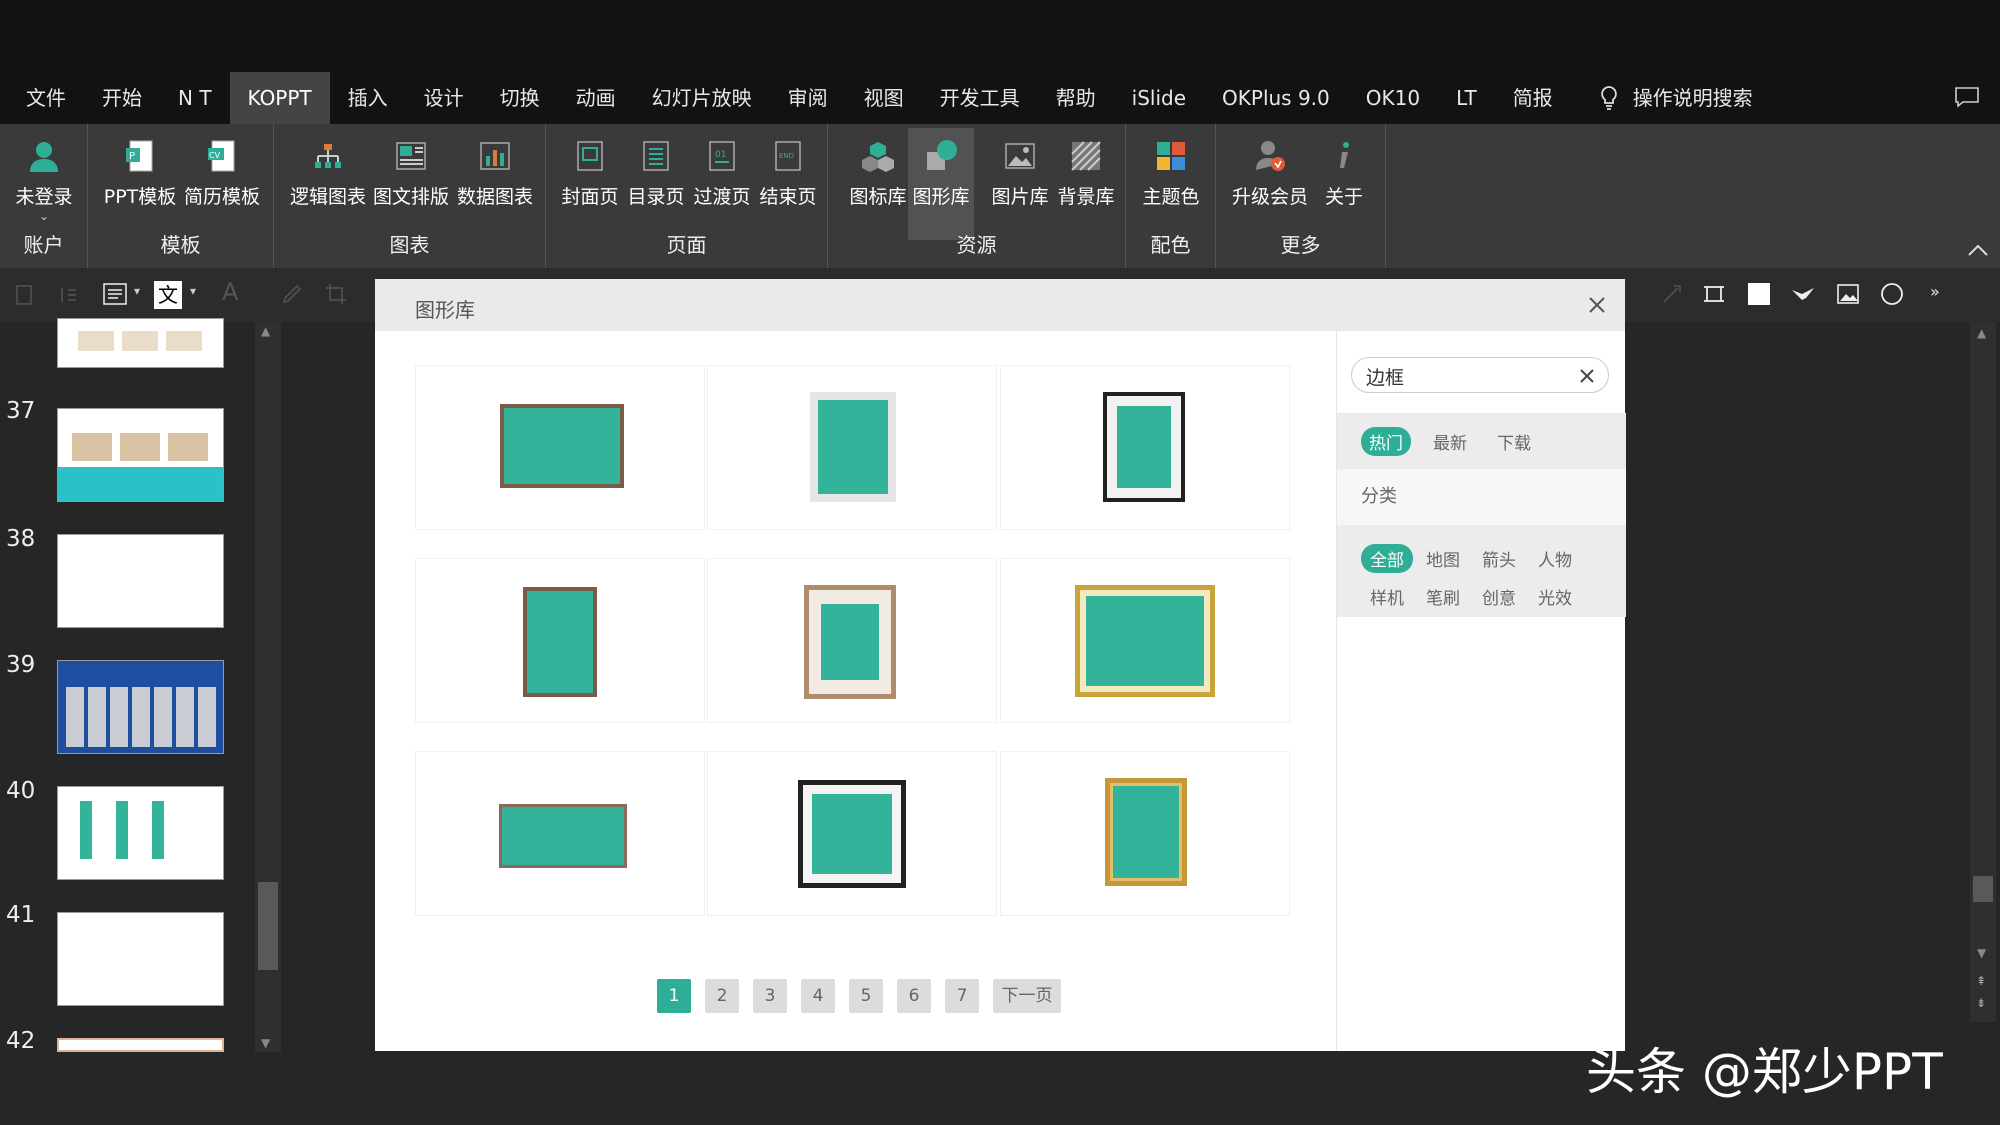  What do you see at coordinates (336, 294) in the screenshot?
I see `crop-icon` at bounding box center [336, 294].